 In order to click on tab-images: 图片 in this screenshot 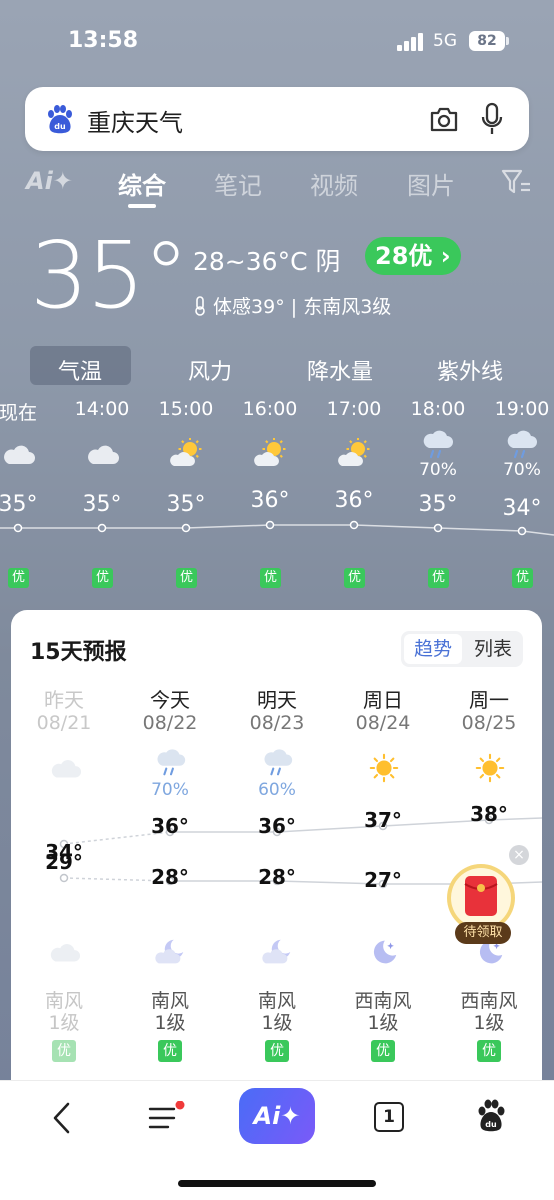, I will do `click(431, 183)`.